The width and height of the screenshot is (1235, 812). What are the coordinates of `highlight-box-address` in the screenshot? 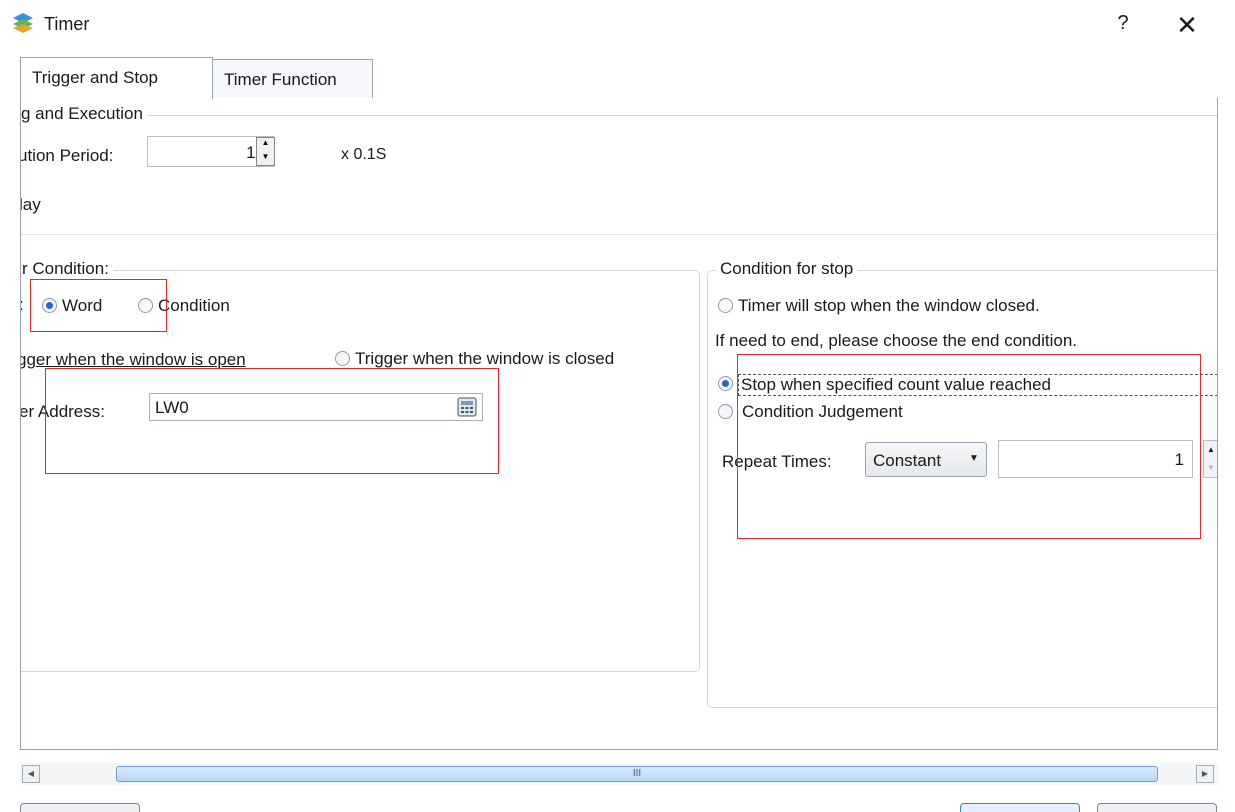 It's located at (272, 421).